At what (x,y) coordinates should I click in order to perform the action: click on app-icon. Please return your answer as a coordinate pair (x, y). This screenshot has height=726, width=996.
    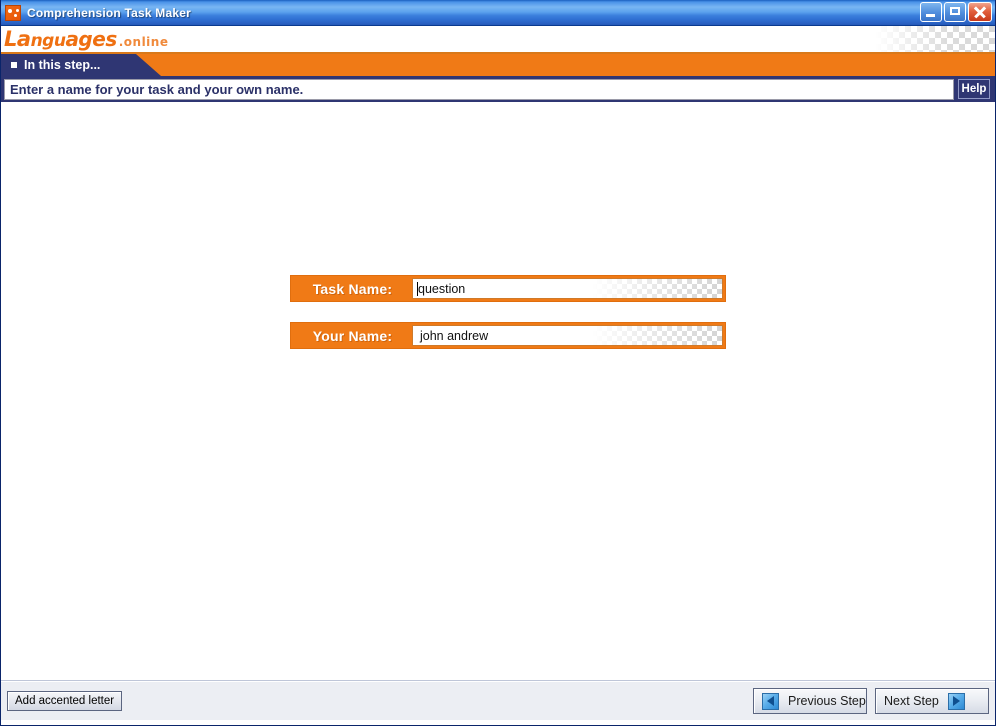
    Looking at the image, I should click on (13, 12).